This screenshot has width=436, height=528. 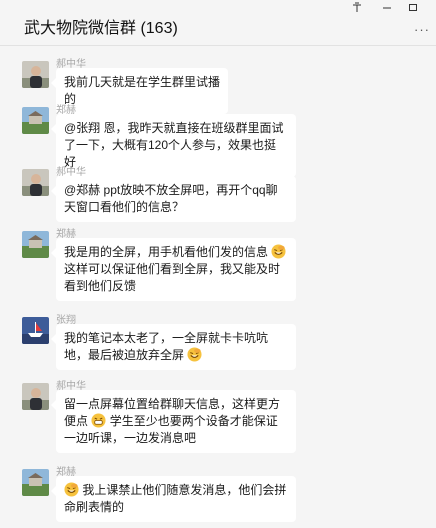 What do you see at coordinates (218, 82) in the screenshot?
I see `message-row: 郝中华 我前几天就是在学生群里试播的` at bounding box center [218, 82].